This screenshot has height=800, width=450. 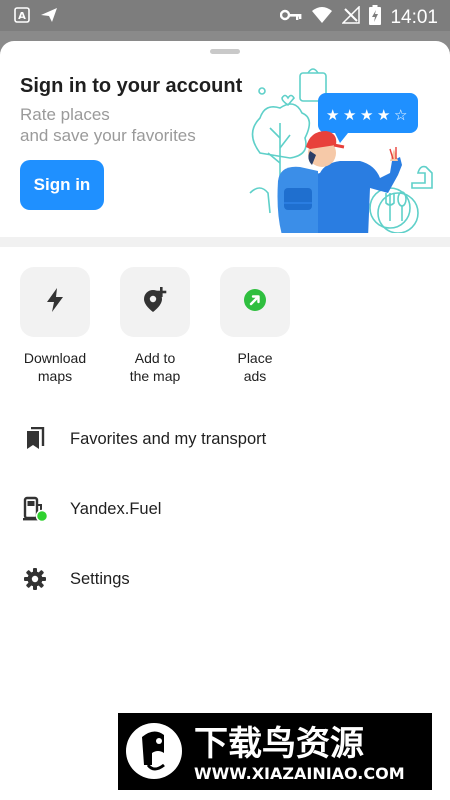 I want to click on battery-charging-icon, so click(x=375, y=17).